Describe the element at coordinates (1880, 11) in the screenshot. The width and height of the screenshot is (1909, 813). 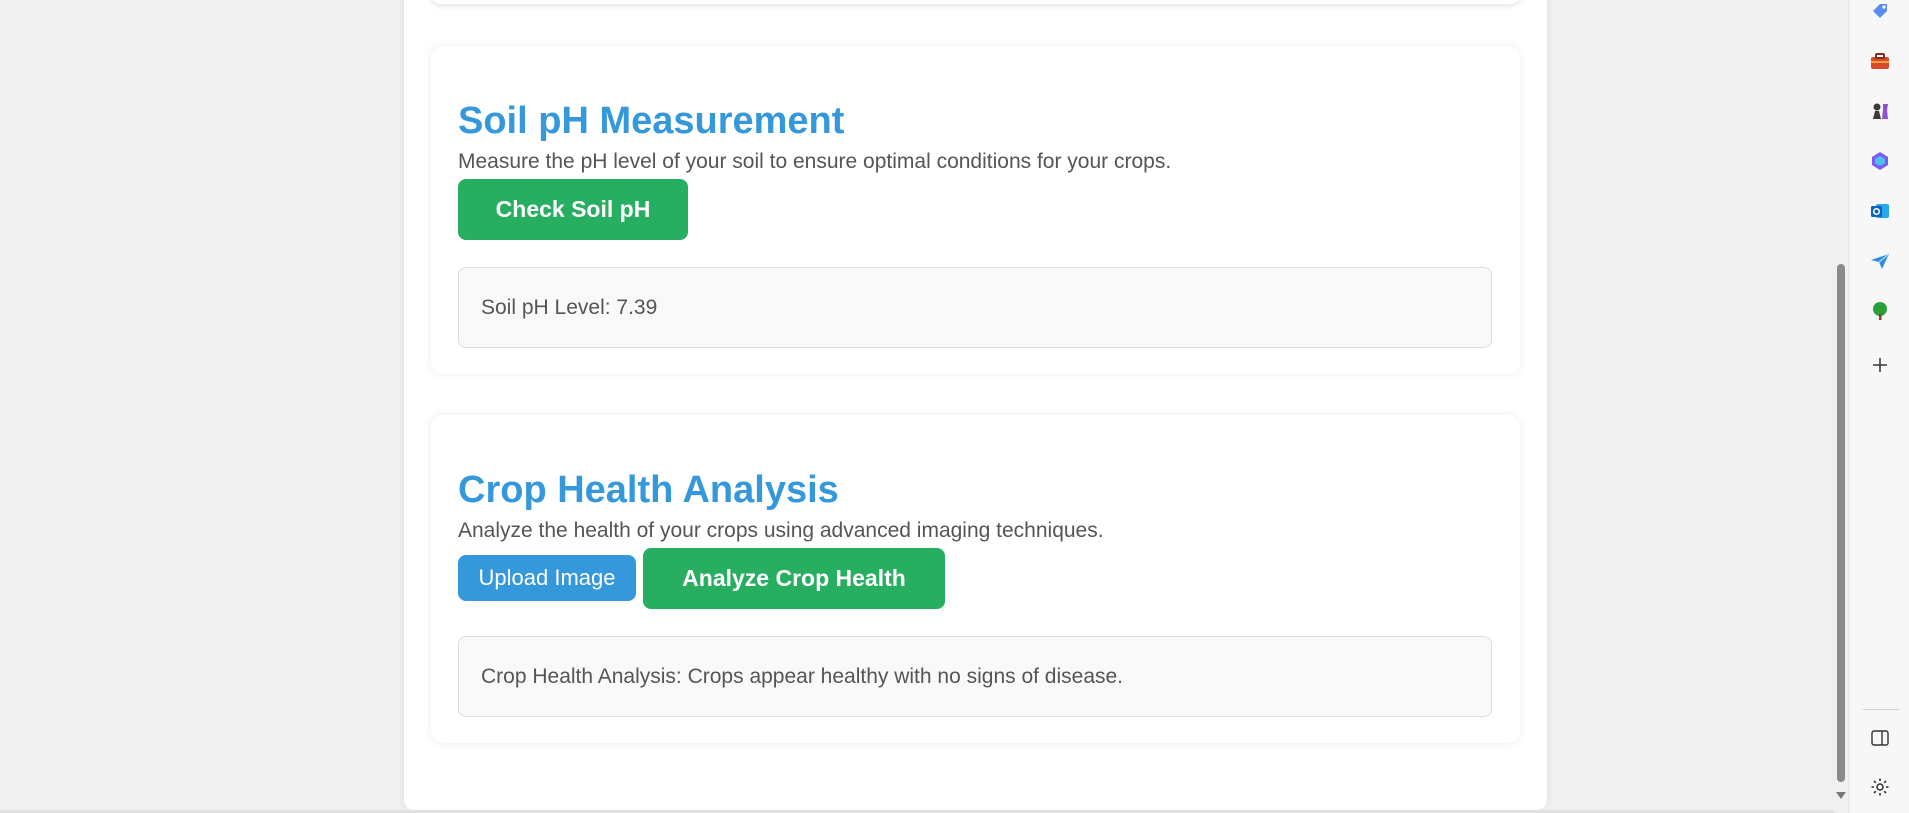
I see `tag-icon` at that location.